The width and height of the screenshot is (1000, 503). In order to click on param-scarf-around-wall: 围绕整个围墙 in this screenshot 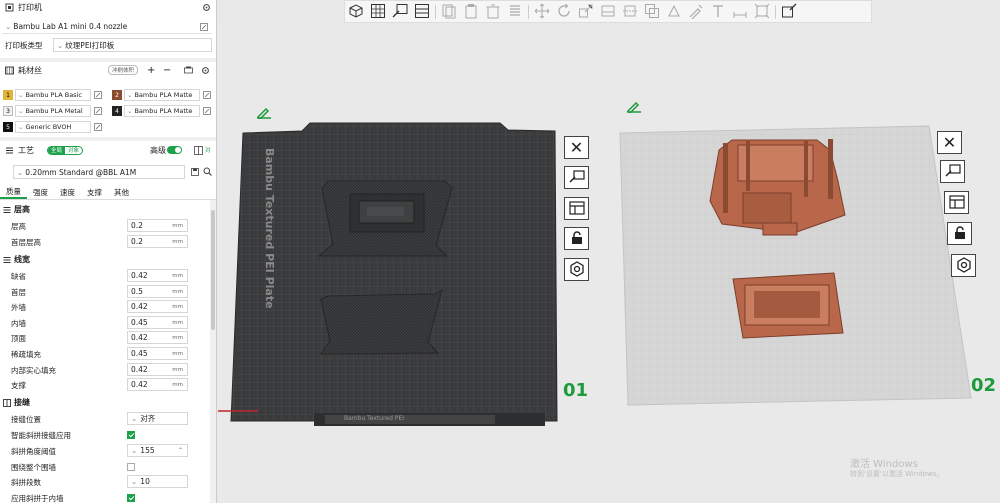, I will do `click(105, 466)`.